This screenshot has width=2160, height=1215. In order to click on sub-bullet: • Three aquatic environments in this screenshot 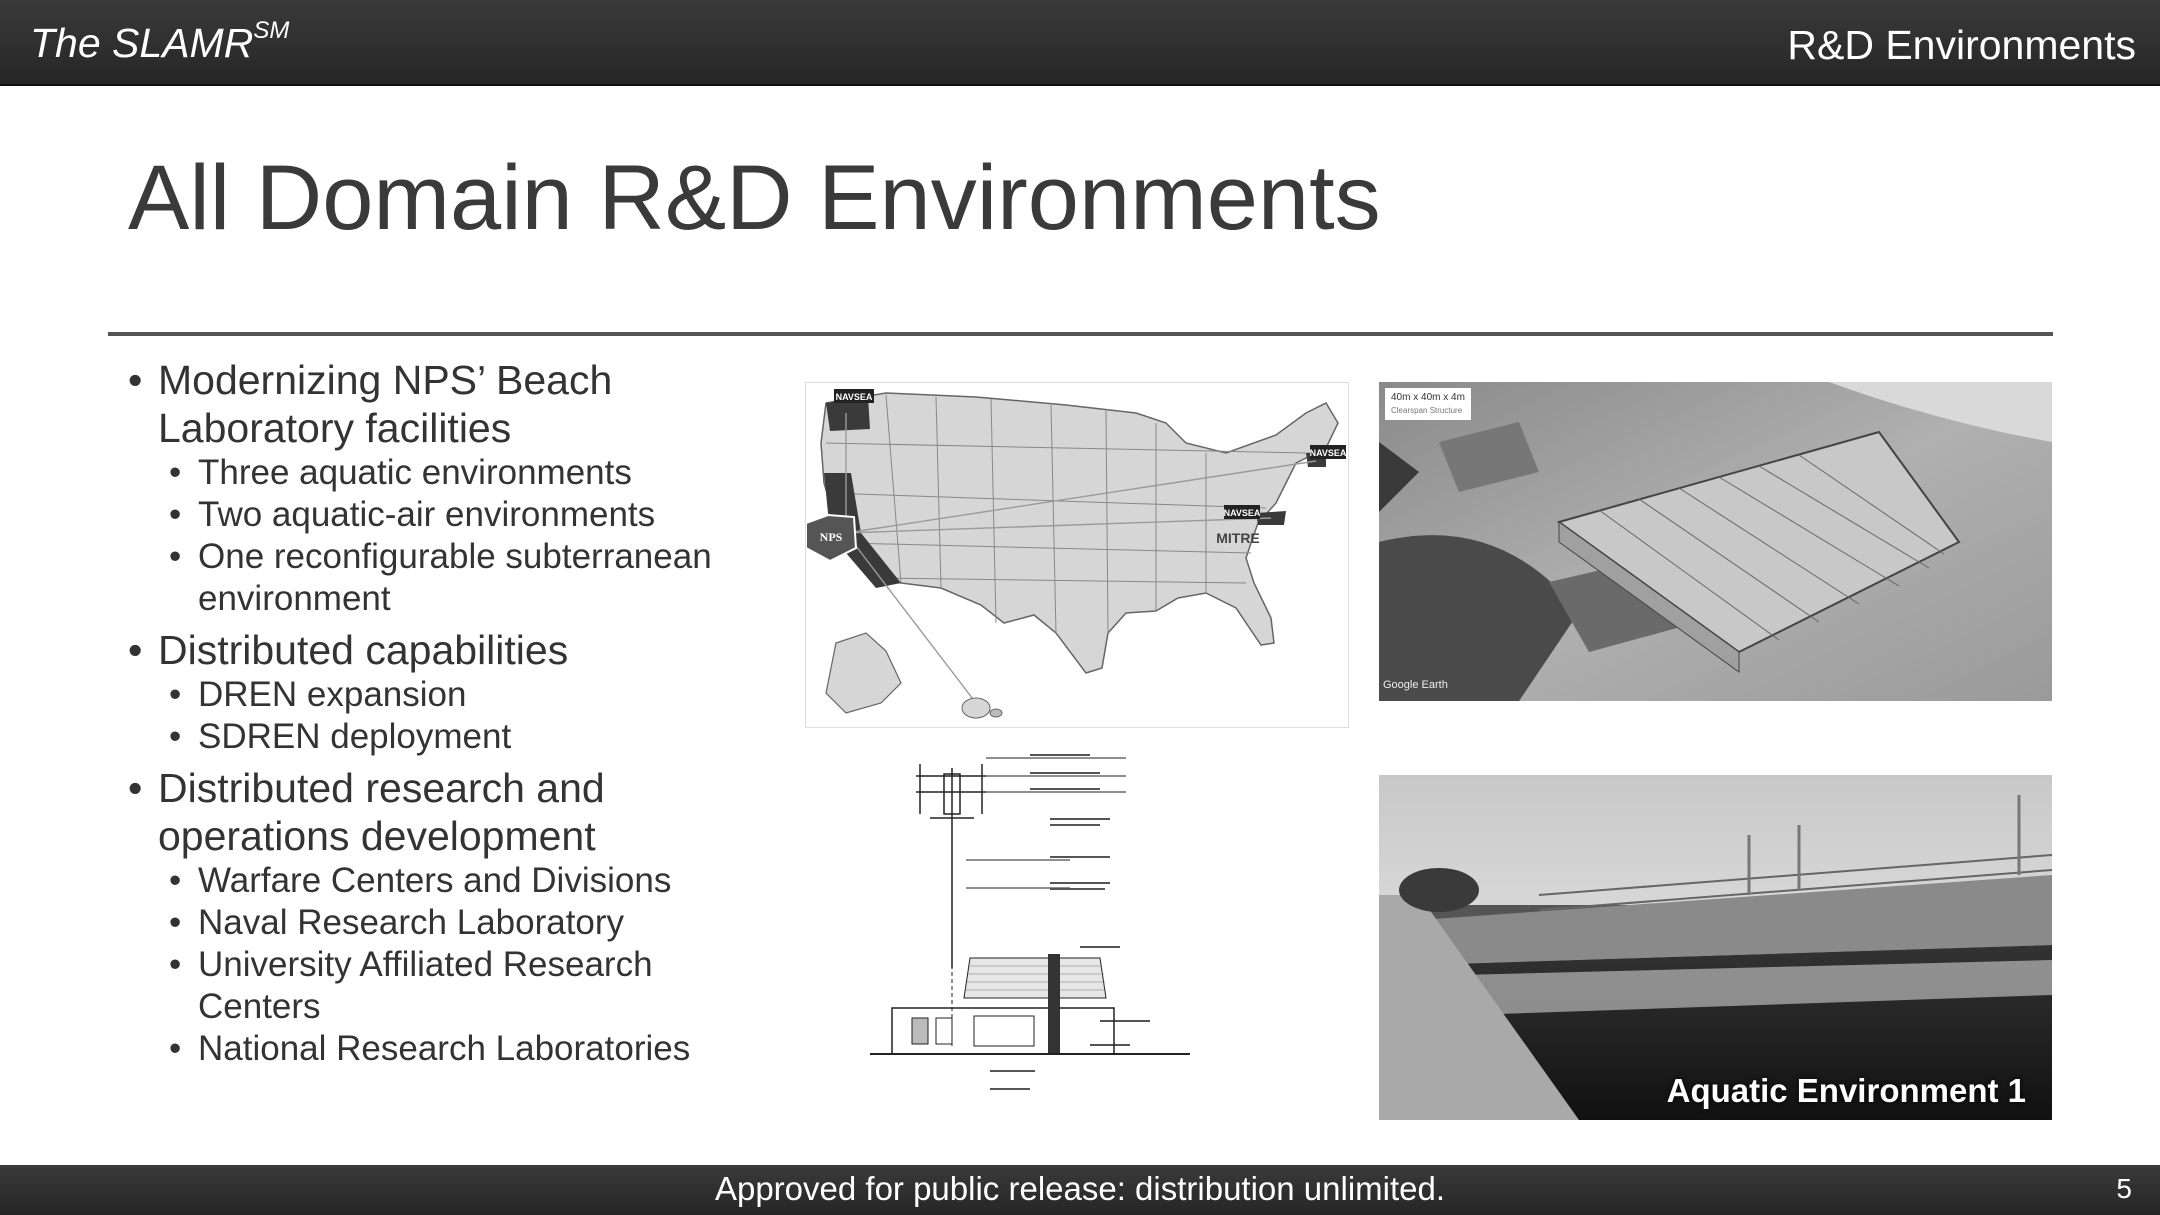, I will do `click(400, 472)`.